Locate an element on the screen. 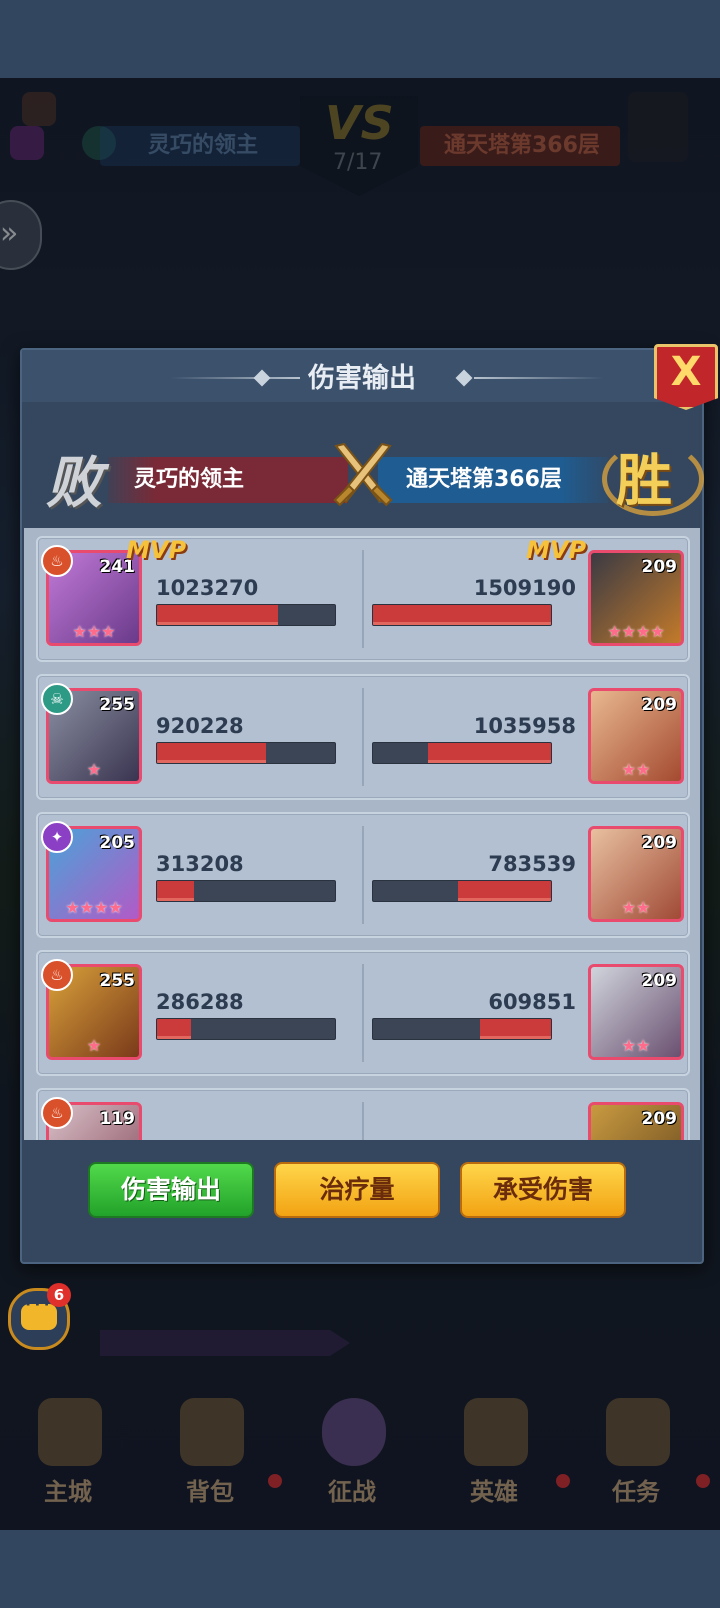 The height and width of the screenshot is (1608, 720). right-damage-value: 1035958 is located at coordinates (524, 726).